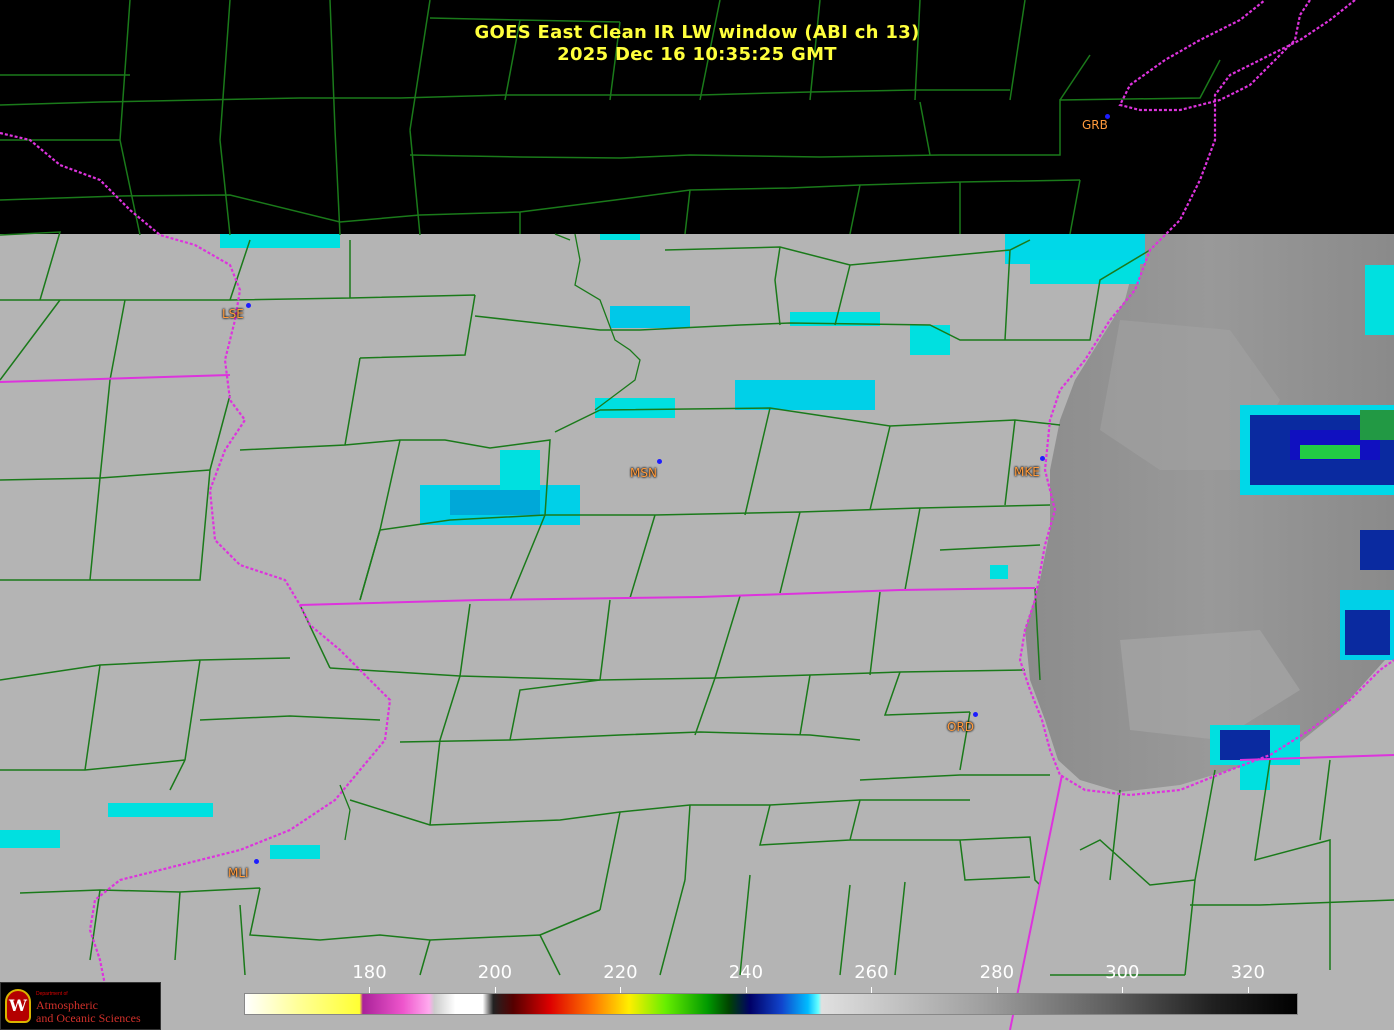 The height and width of the screenshot is (1030, 1394). What do you see at coordinates (975, 714) in the screenshot?
I see `station-marker-ord` at bounding box center [975, 714].